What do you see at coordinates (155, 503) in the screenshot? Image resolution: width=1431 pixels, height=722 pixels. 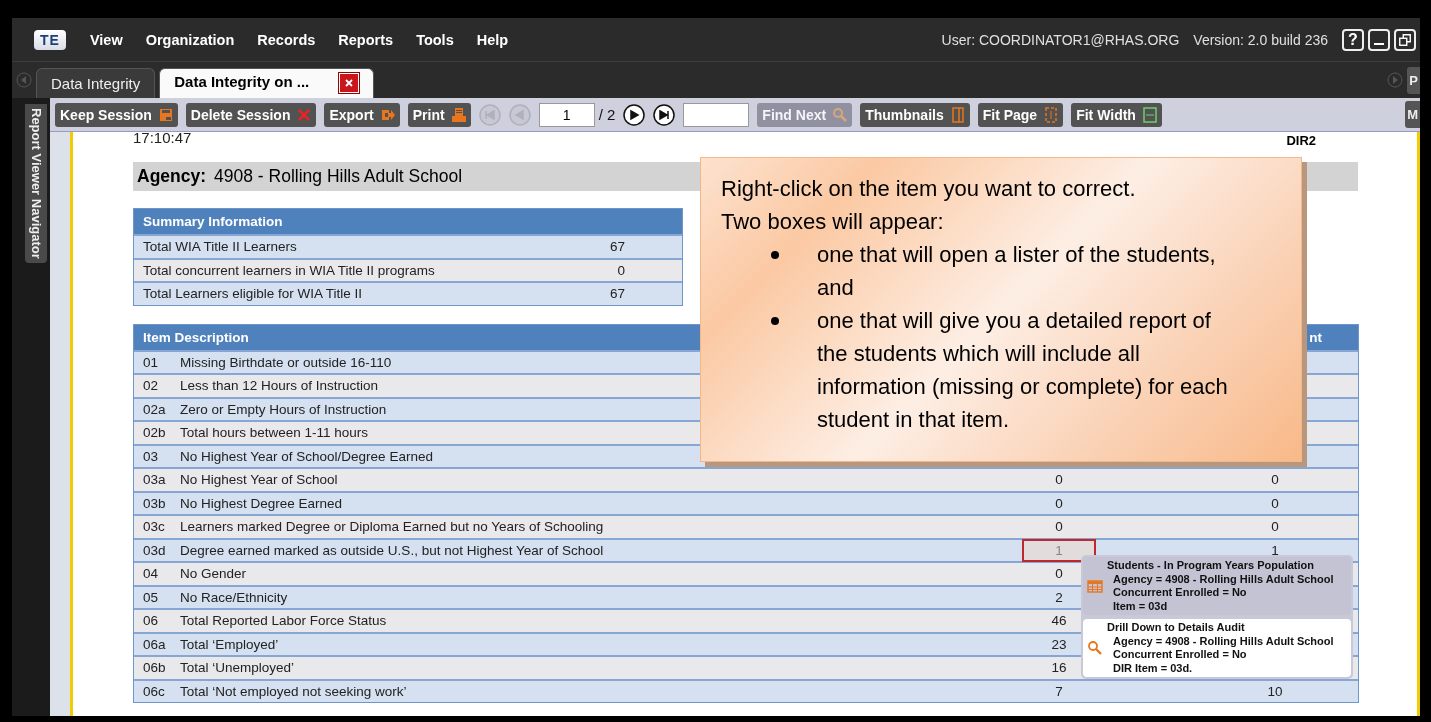 I see `table-cell-text: 03b` at bounding box center [155, 503].